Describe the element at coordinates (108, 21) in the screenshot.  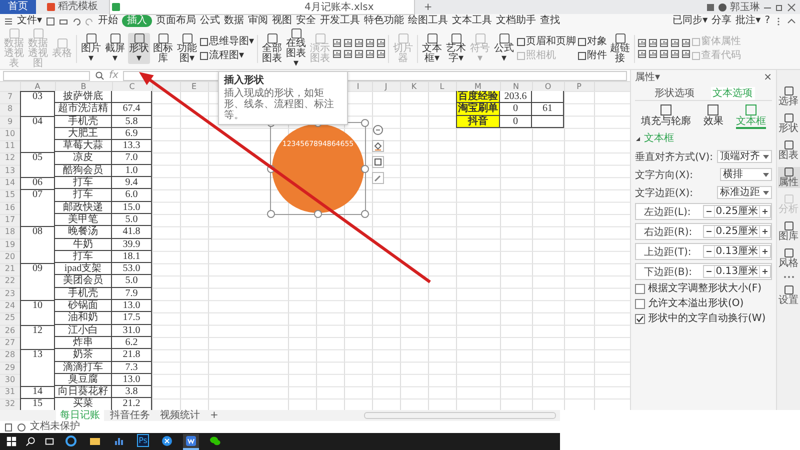
I see `menu-tab: 开始` at that location.